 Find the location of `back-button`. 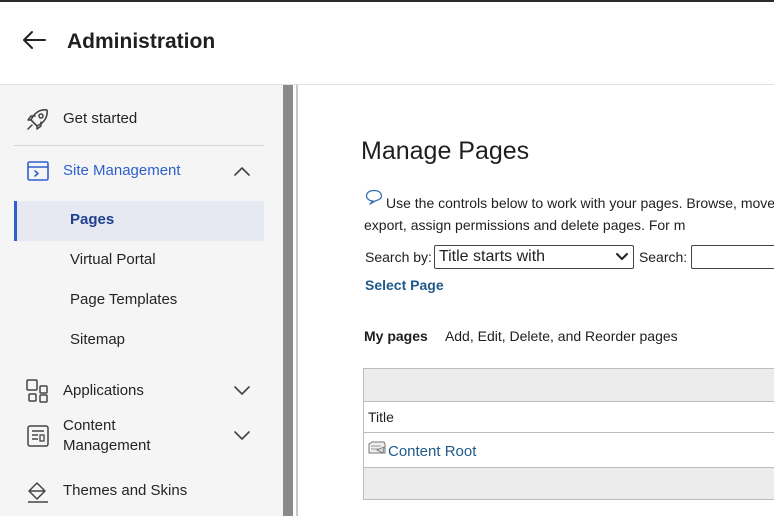

back-button is located at coordinates (36, 42).